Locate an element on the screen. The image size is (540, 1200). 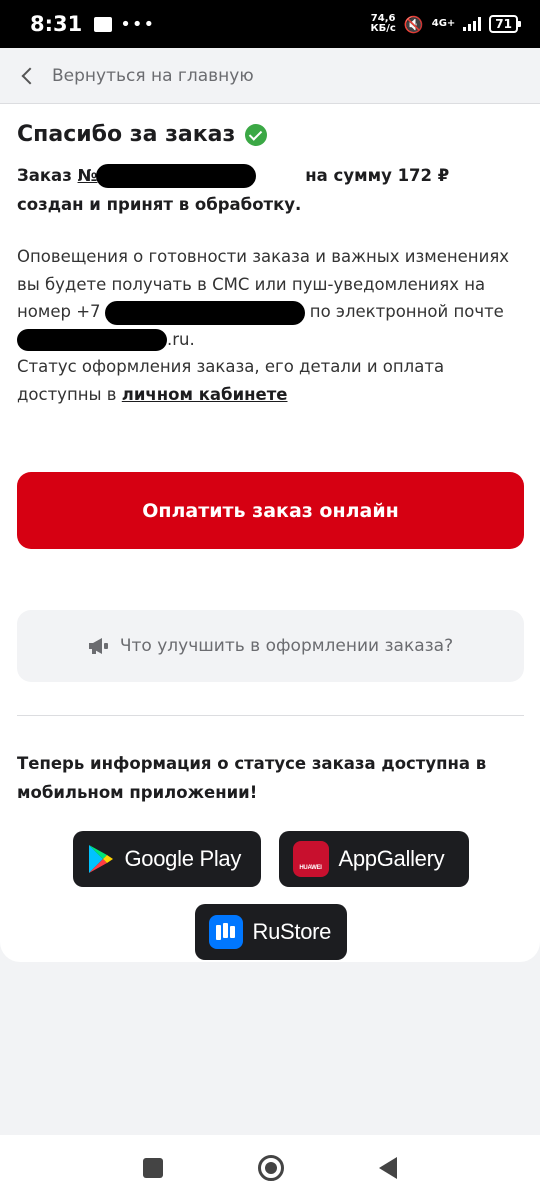
recent-apps-icon is located at coordinates (153, 1167).